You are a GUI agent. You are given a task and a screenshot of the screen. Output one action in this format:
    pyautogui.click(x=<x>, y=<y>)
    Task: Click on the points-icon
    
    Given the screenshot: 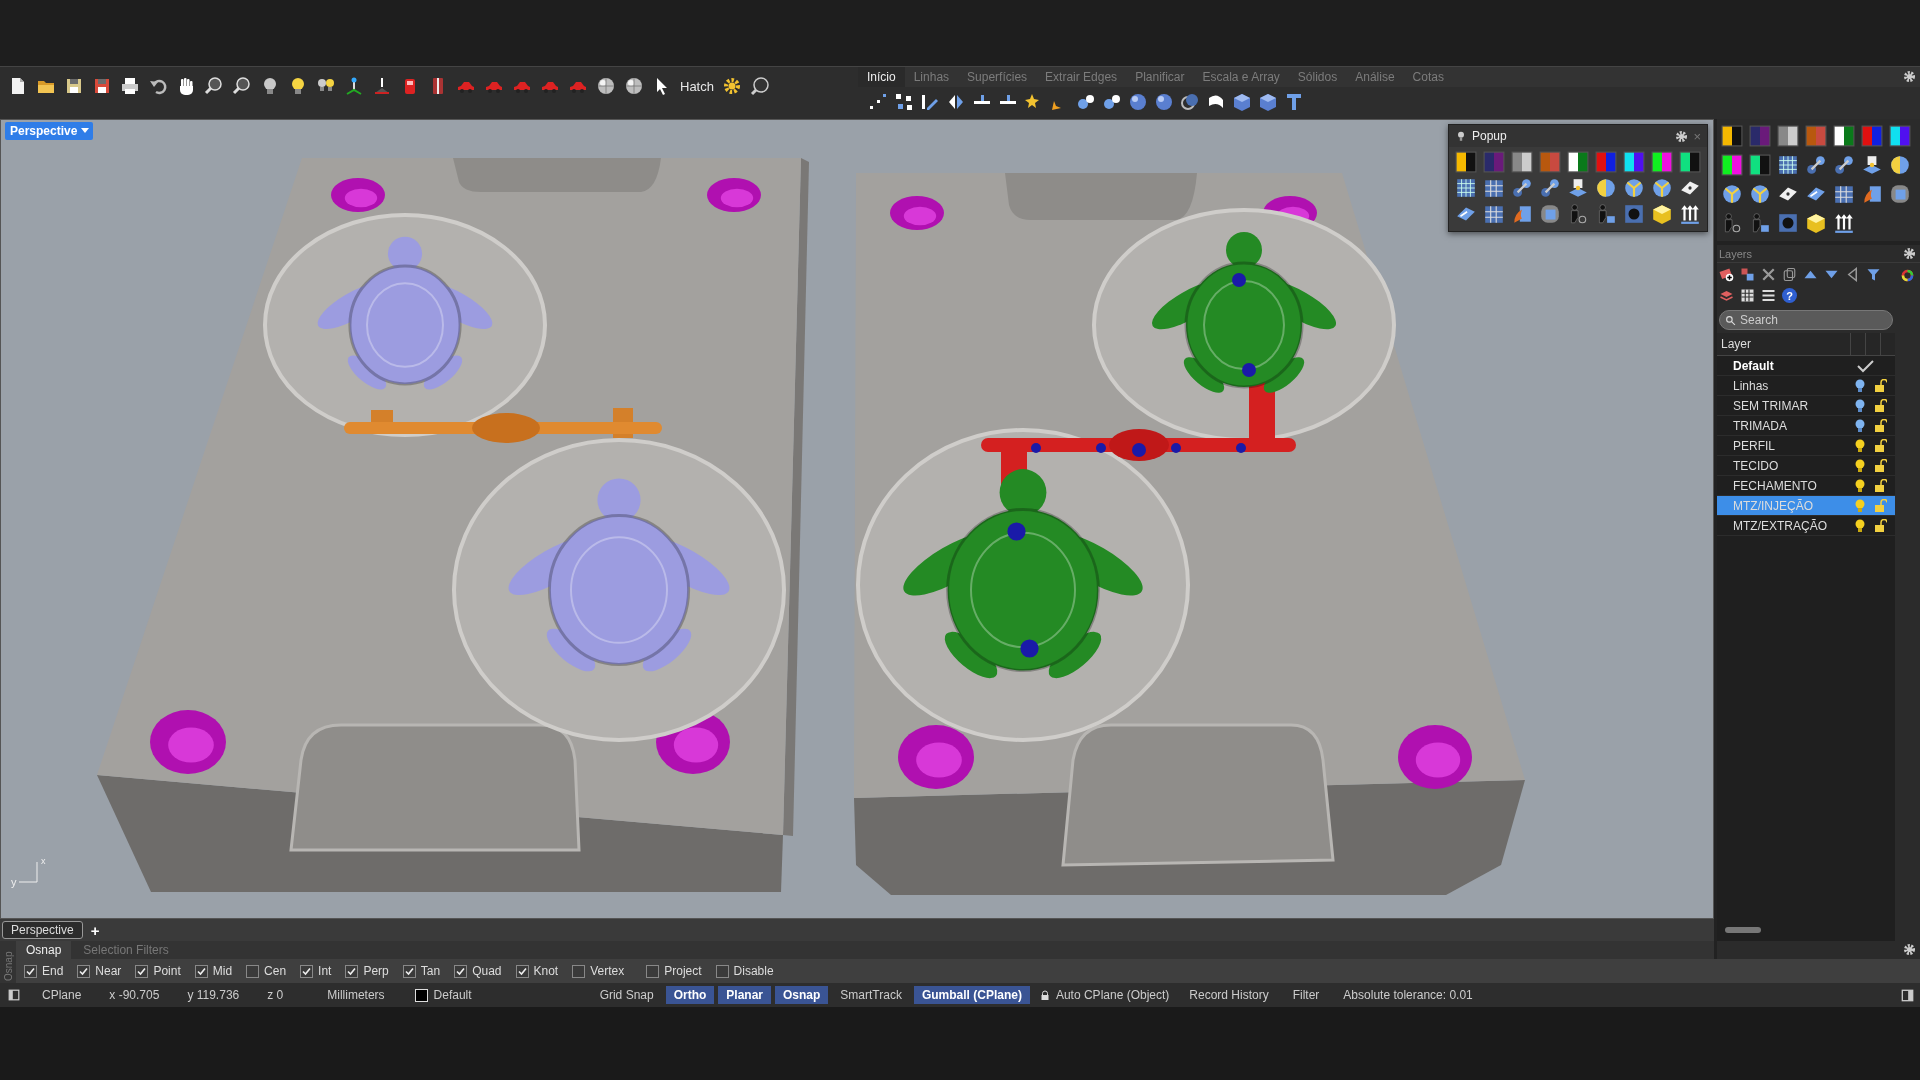 What is the action you would take?
    pyautogui.click(x=878, y=102)
    